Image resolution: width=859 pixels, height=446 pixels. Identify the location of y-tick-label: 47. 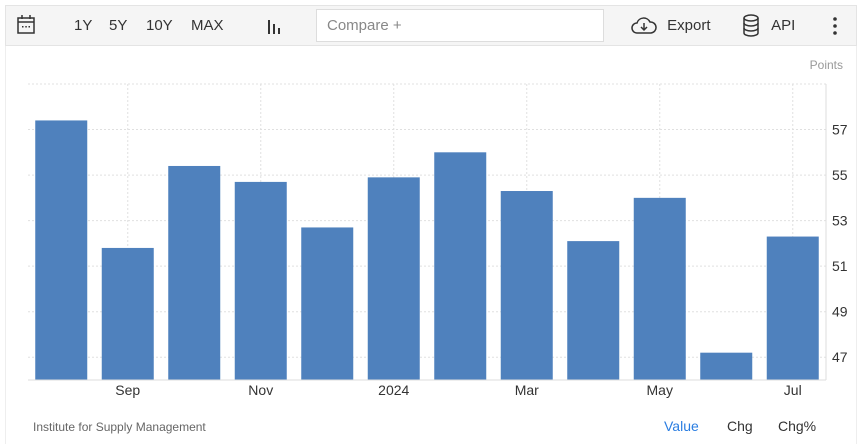
(840, 357).